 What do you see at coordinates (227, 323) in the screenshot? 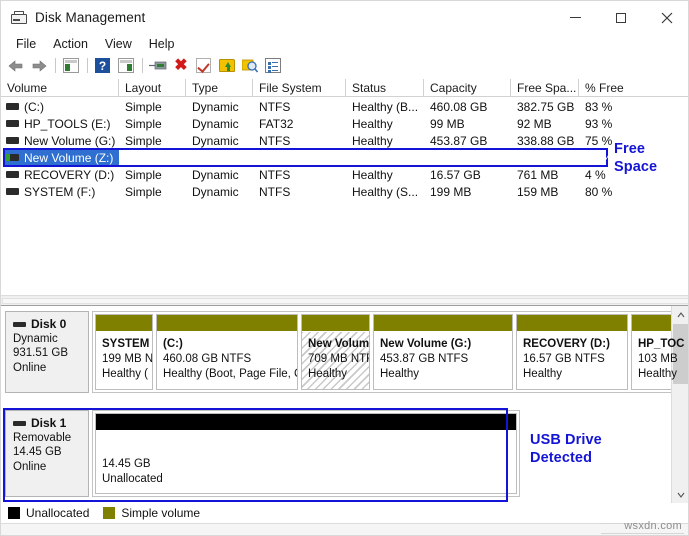
I see `partition-color-bar` at bounding box center [227, 323].